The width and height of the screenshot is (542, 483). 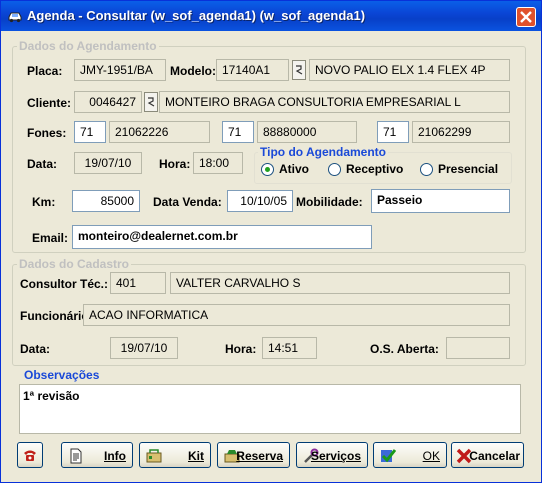 I want to click on info-button-label: Info, so click(x=115, y=456).